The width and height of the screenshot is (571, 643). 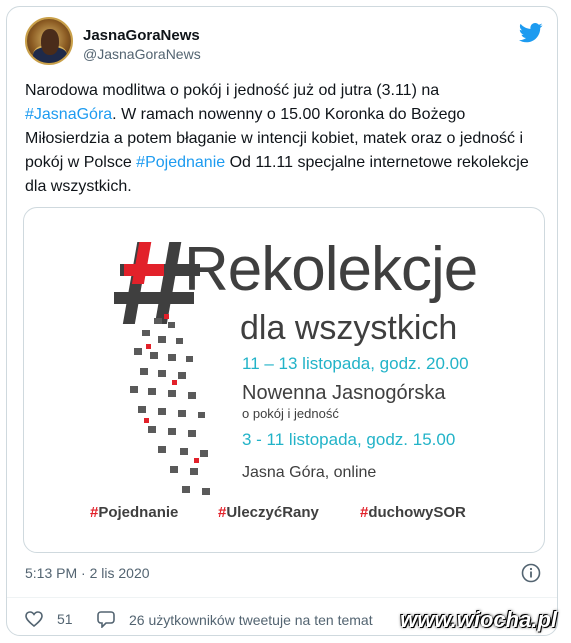 I want to click on watermark: www.wiocha.pl, so click(x=478, y=619).